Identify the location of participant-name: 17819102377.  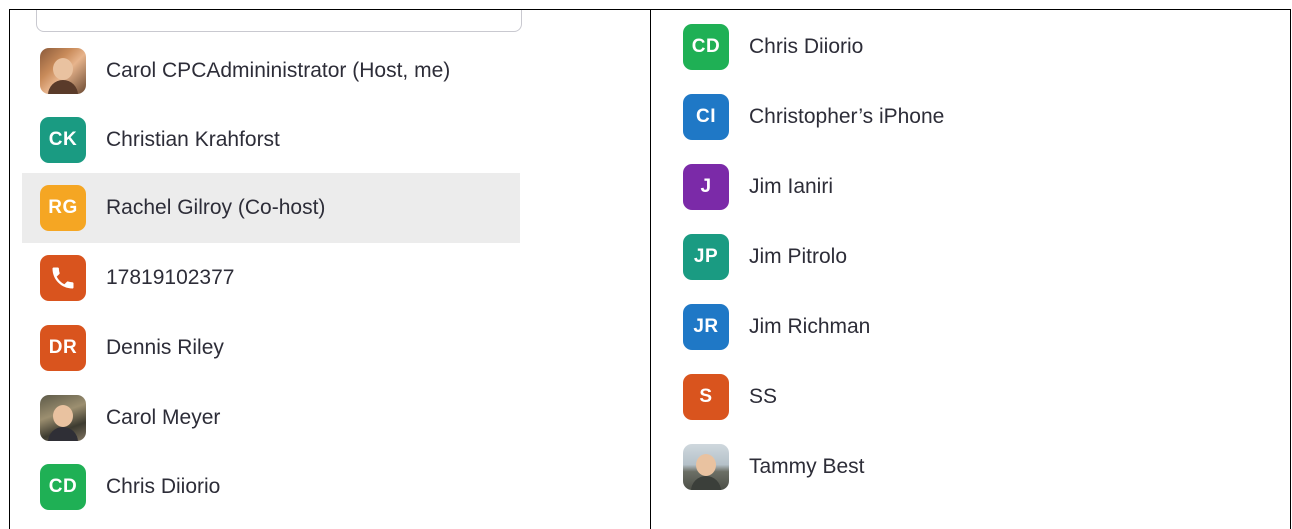
(170, 277).